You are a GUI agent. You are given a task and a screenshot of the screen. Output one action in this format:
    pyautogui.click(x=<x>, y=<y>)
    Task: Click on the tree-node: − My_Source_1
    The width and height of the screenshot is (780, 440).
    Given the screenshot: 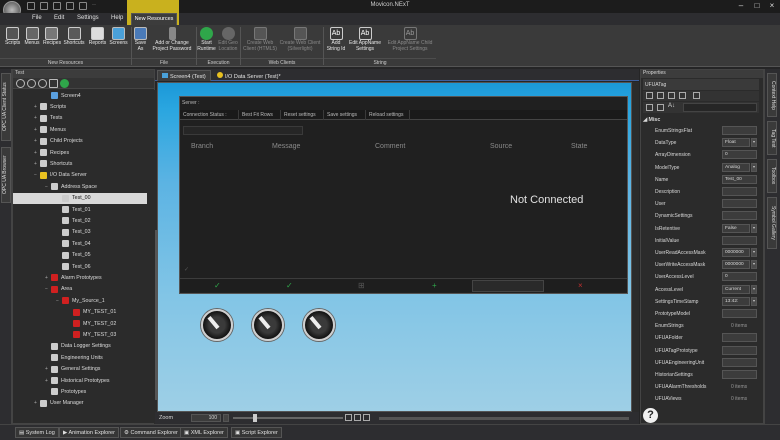 What is the action you would take?
    pyautogui.click(x=80, y=300)
    